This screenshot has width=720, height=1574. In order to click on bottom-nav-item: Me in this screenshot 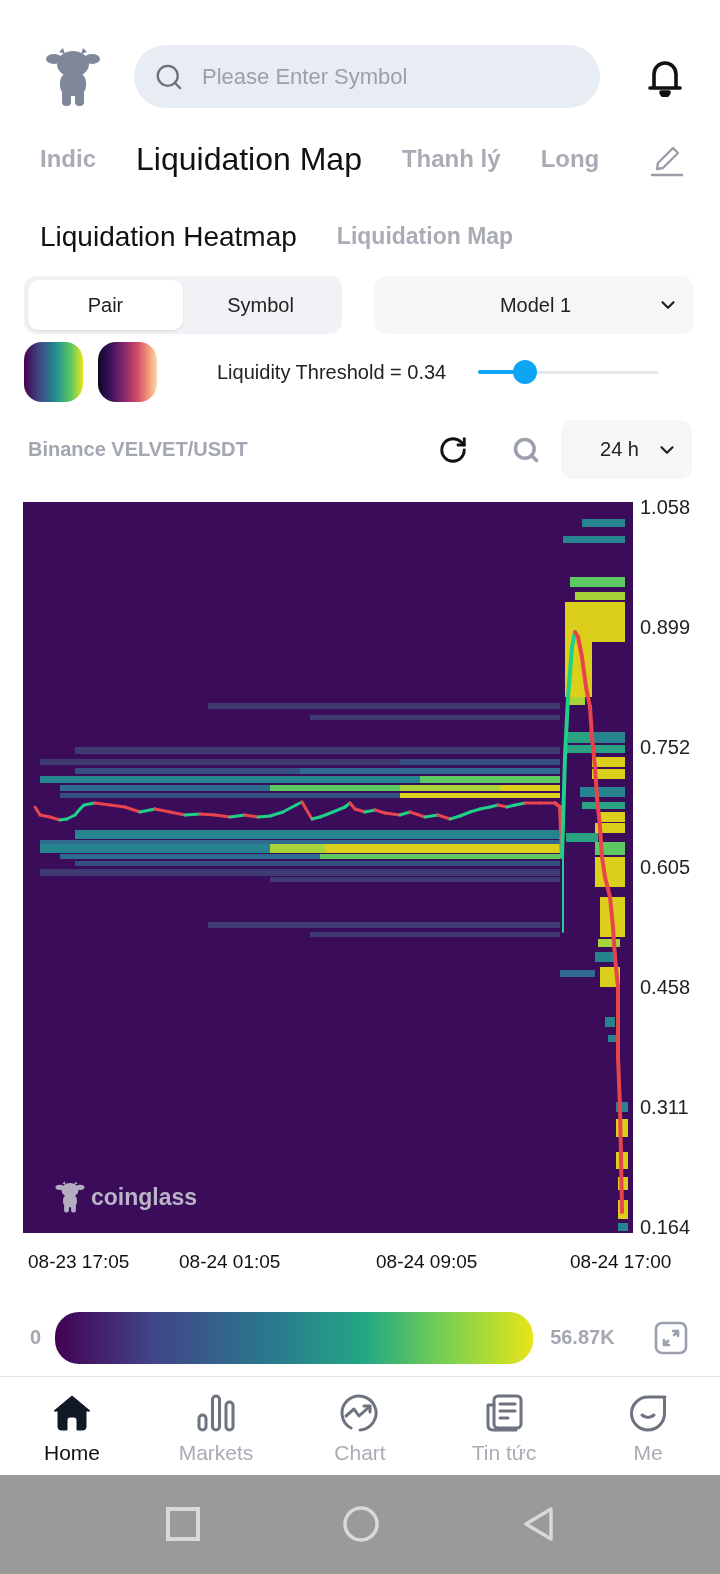, I will do `click(648, 1425)`.